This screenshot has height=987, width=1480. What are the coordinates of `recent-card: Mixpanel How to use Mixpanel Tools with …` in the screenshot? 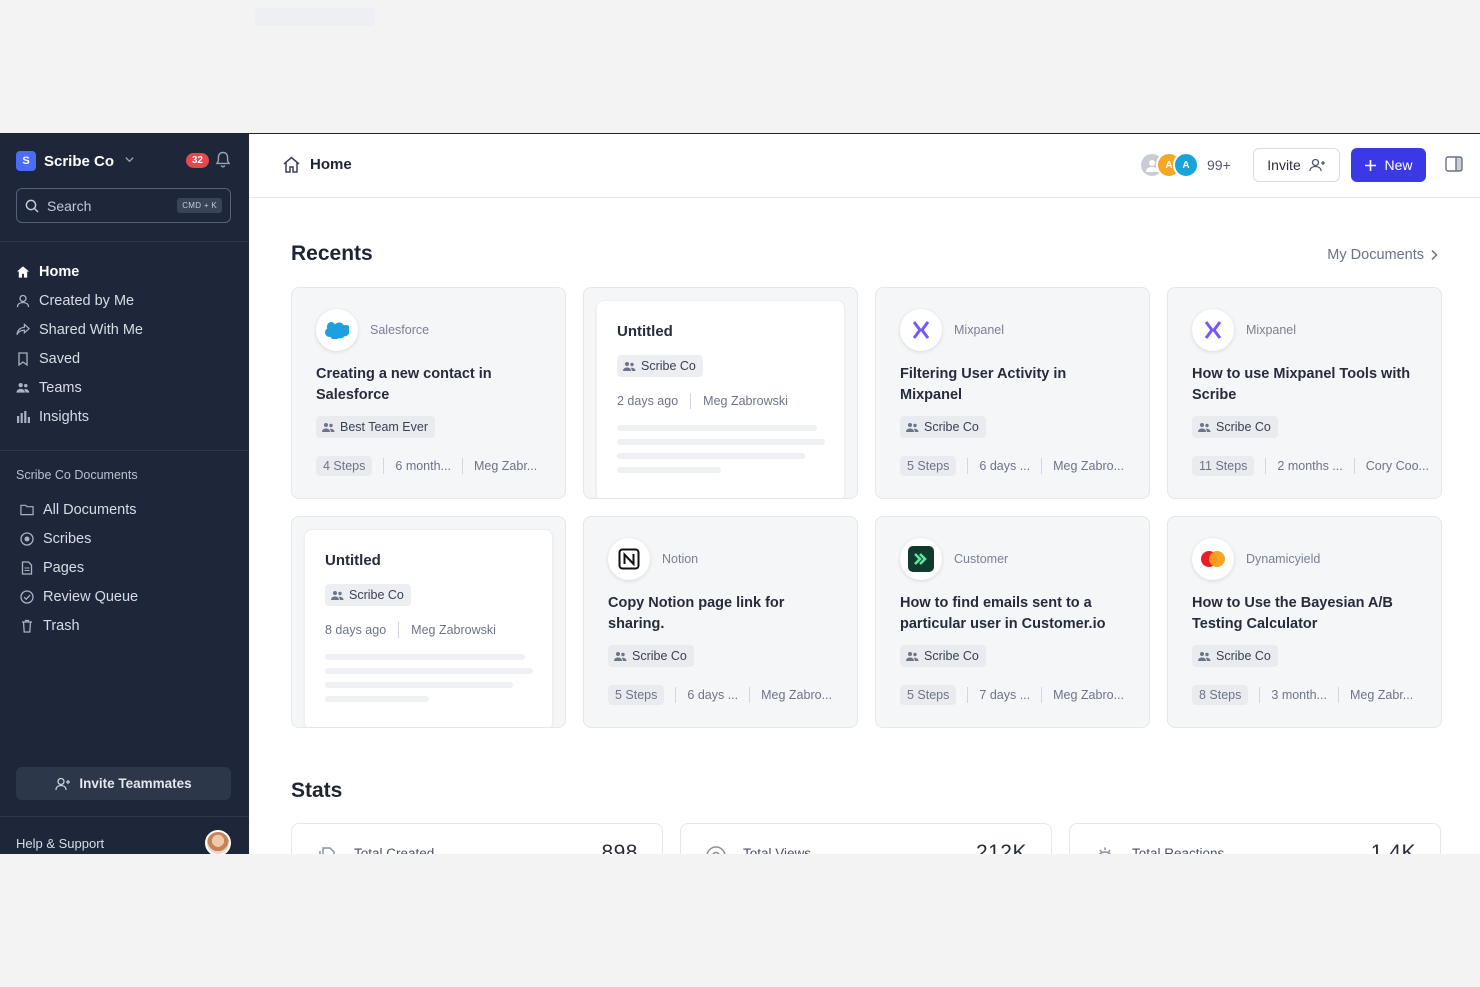 It's located at (1304, 393).